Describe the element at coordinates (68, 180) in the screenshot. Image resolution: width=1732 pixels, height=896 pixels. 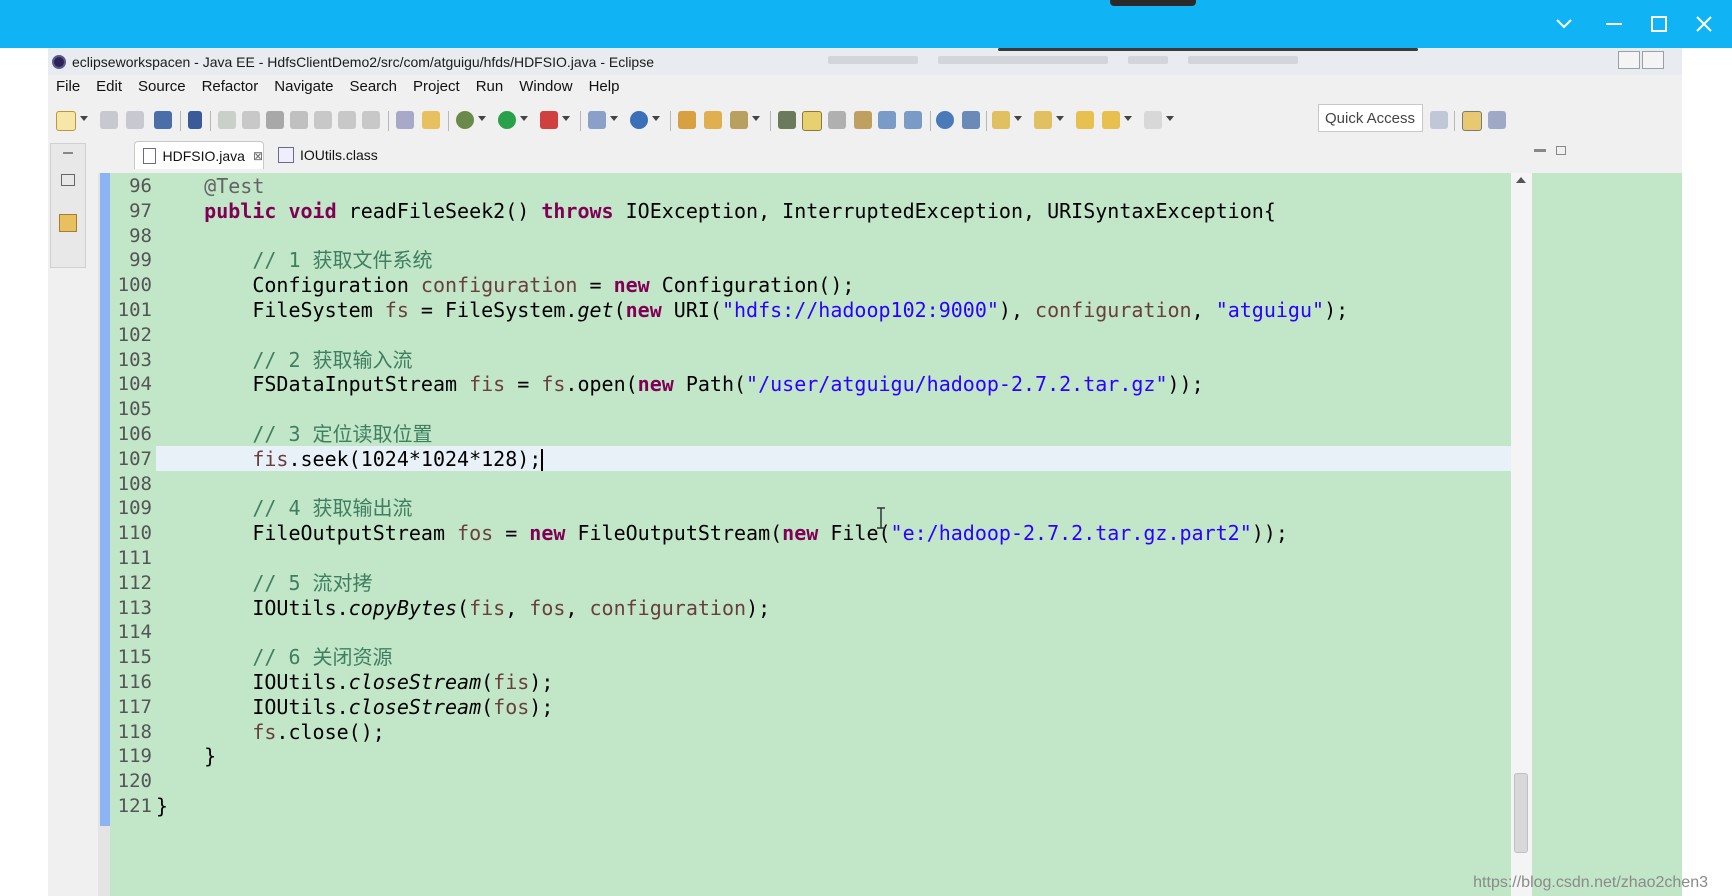
I see `restore-view-icon` at that location.